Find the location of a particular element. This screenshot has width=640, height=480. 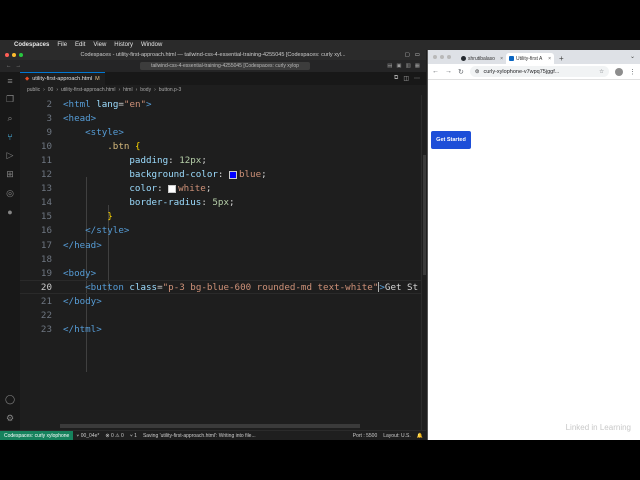

menu-icon: ≡ is located at coordinates (9, 81).